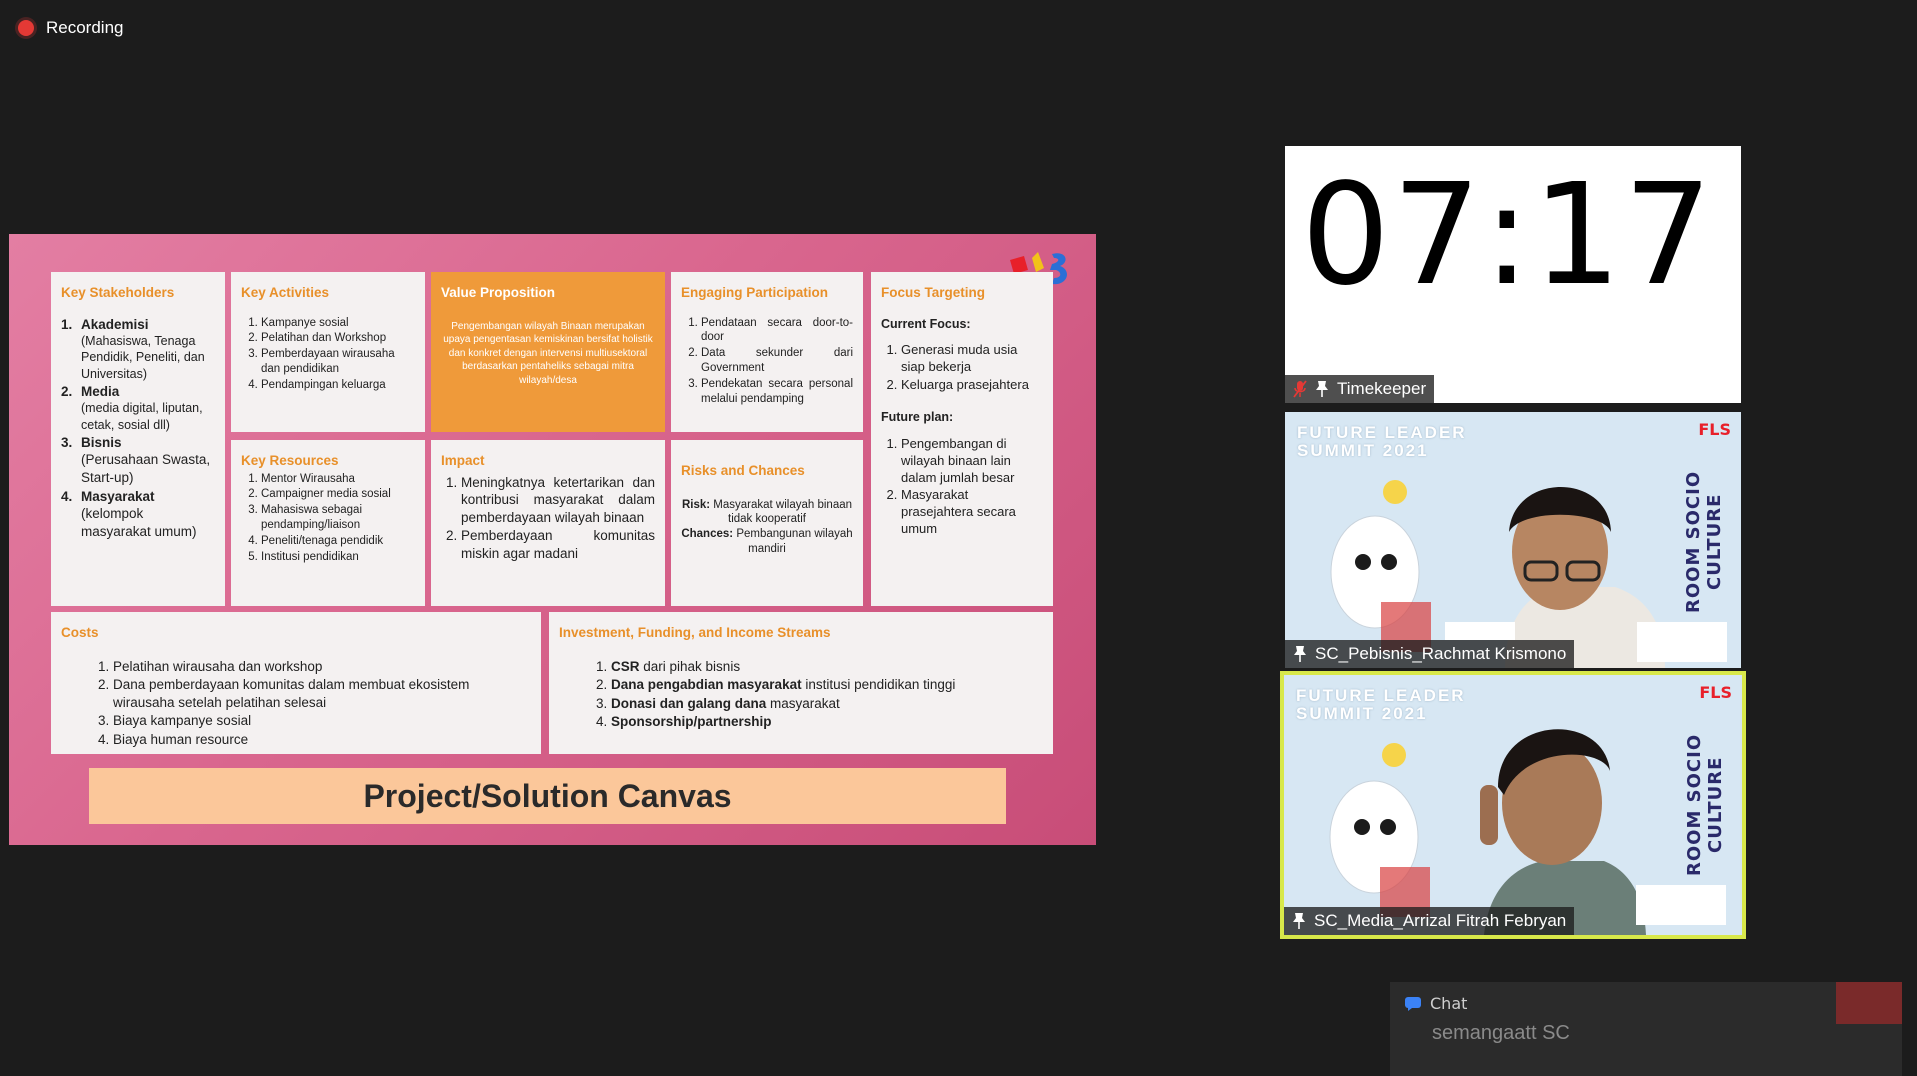 This screenshot has height=1076, width=1917. What do you see at coordinates (827, 667) in the screenshot?
I see `list-item: CSR dari pihak bisnis` at bounding box center [827, 667].